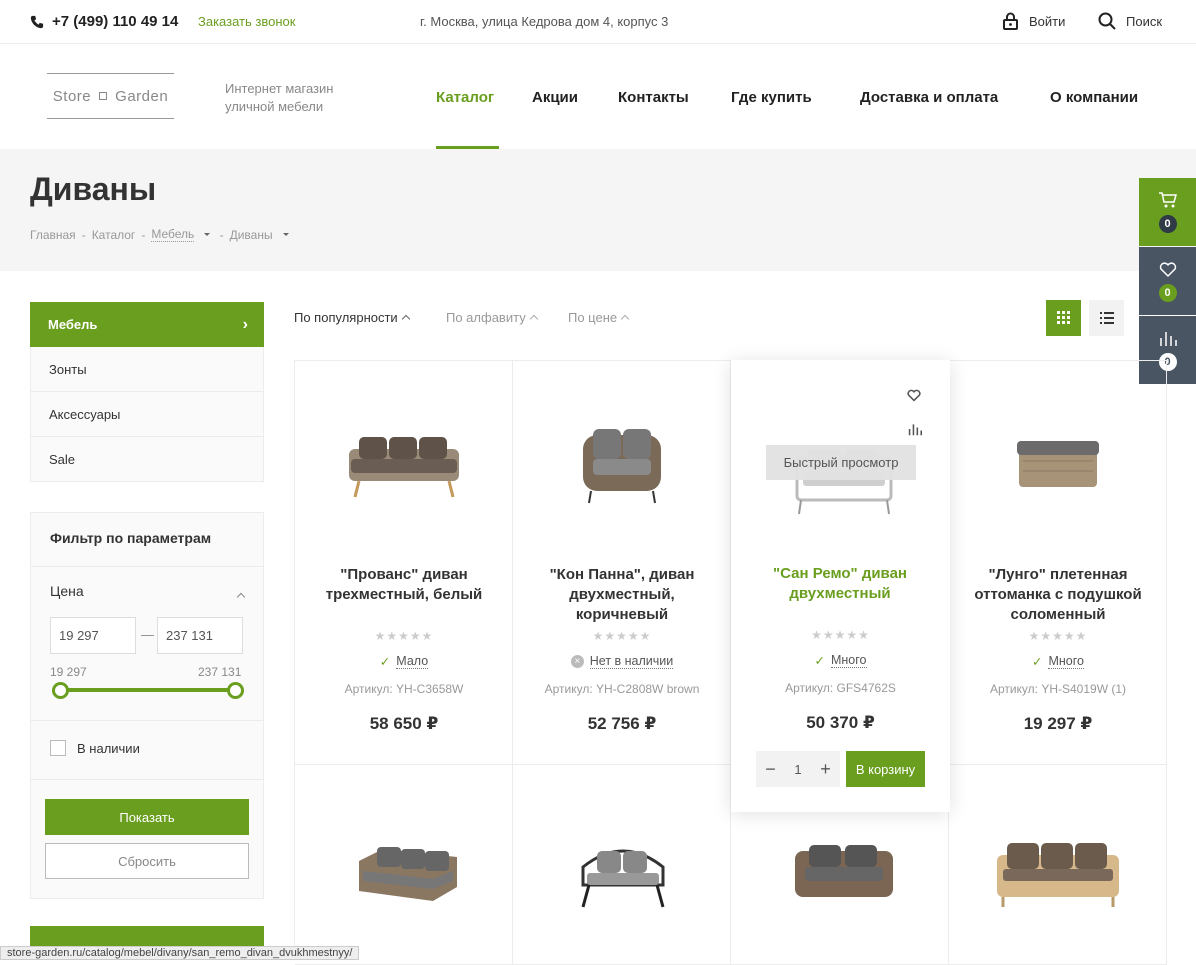  Describe the element at coordinates (104, 21) in the screenshot. I see `phone-number: +7 (499) 110 49 14` at that location.